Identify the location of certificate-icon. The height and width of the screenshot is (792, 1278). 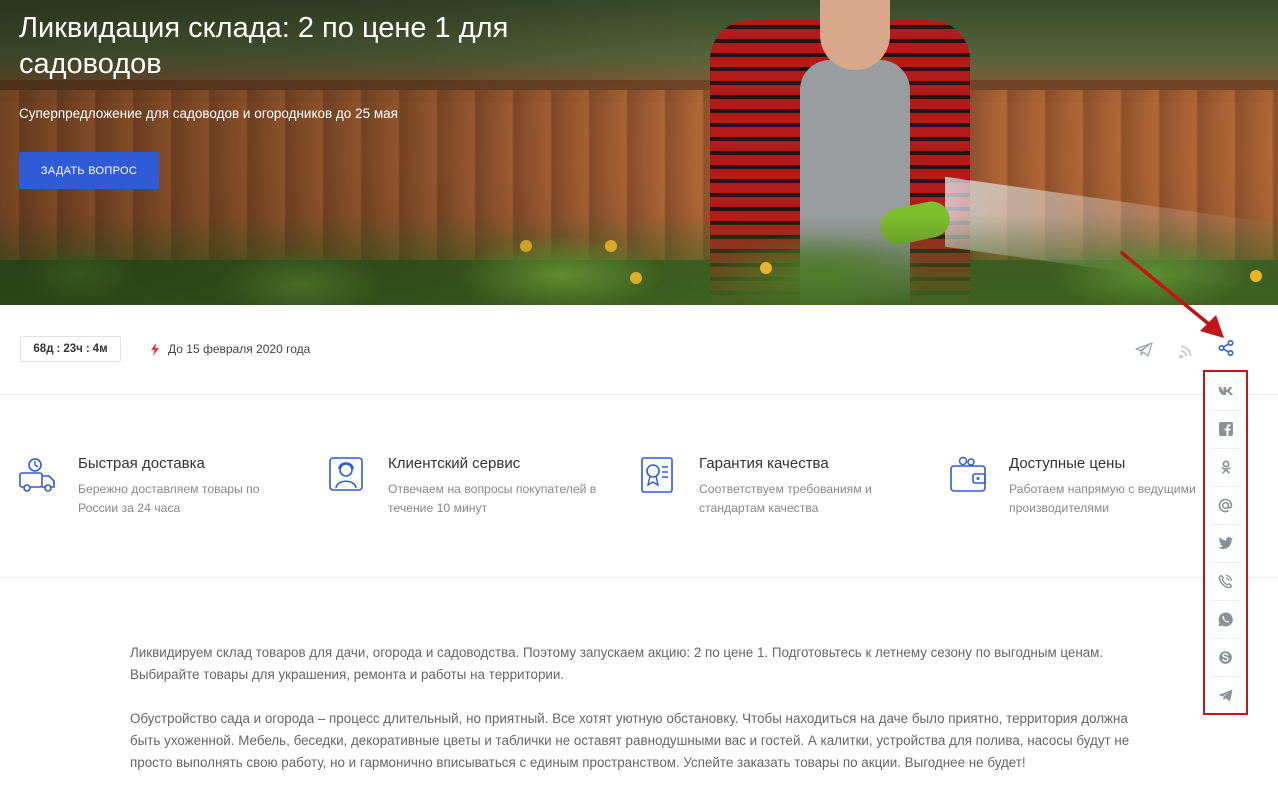
(657, 475).